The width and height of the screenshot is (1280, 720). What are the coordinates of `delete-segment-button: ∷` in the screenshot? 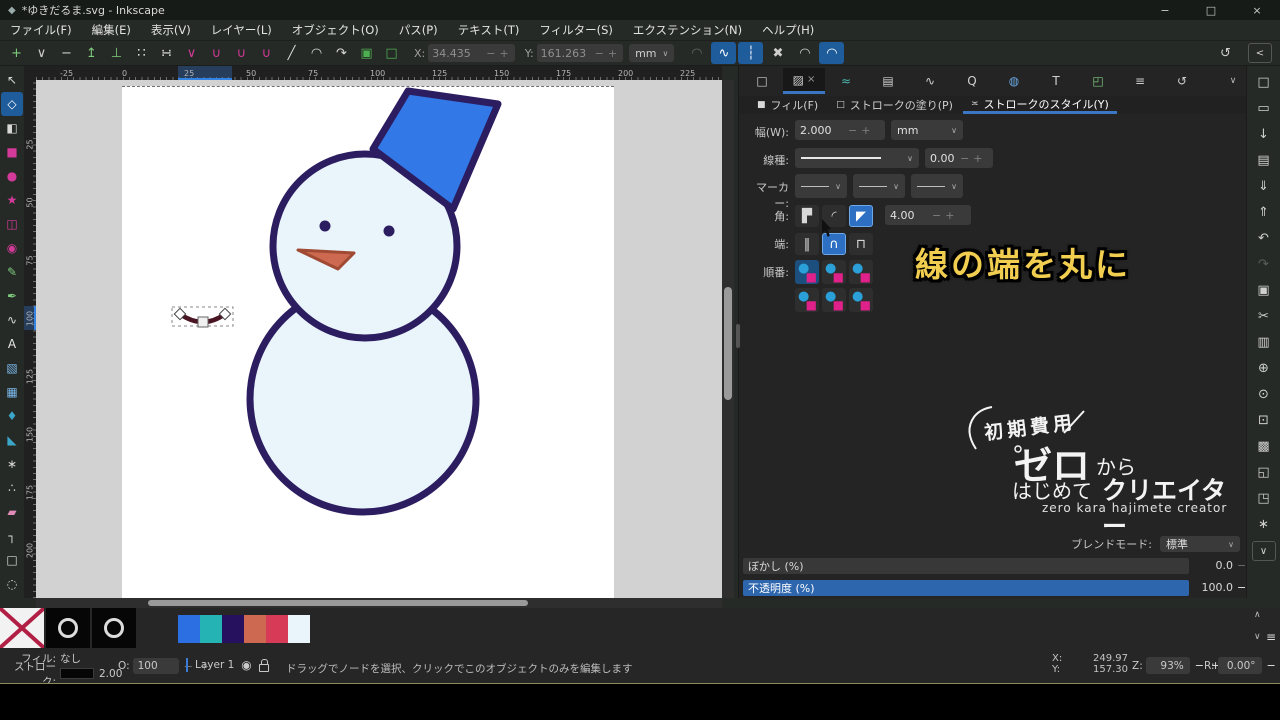 It's located at (141, 53).